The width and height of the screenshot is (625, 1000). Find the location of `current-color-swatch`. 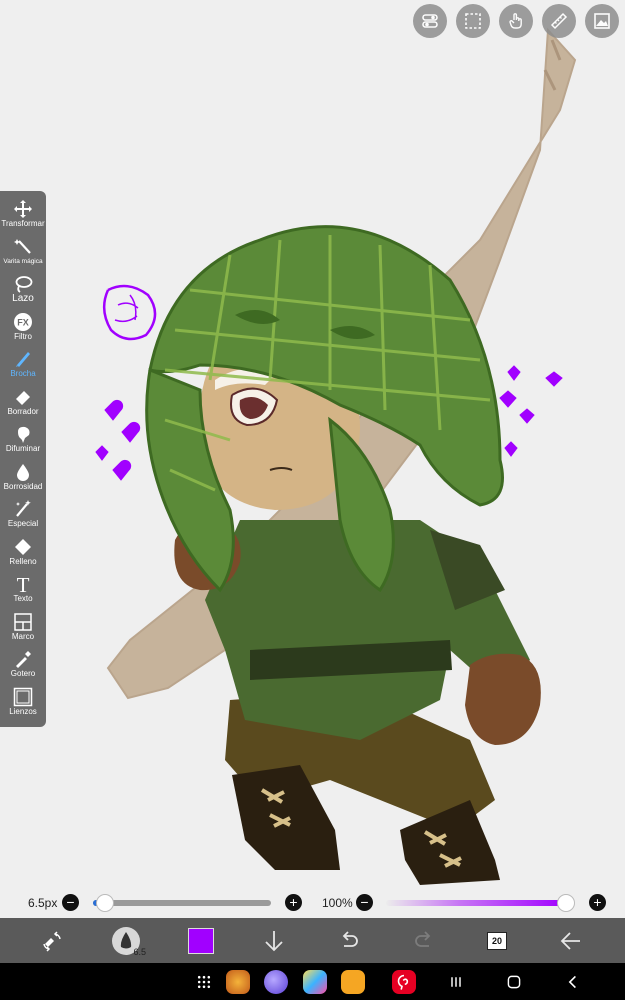

current-color-swatch is located at coordinates (201, 941).